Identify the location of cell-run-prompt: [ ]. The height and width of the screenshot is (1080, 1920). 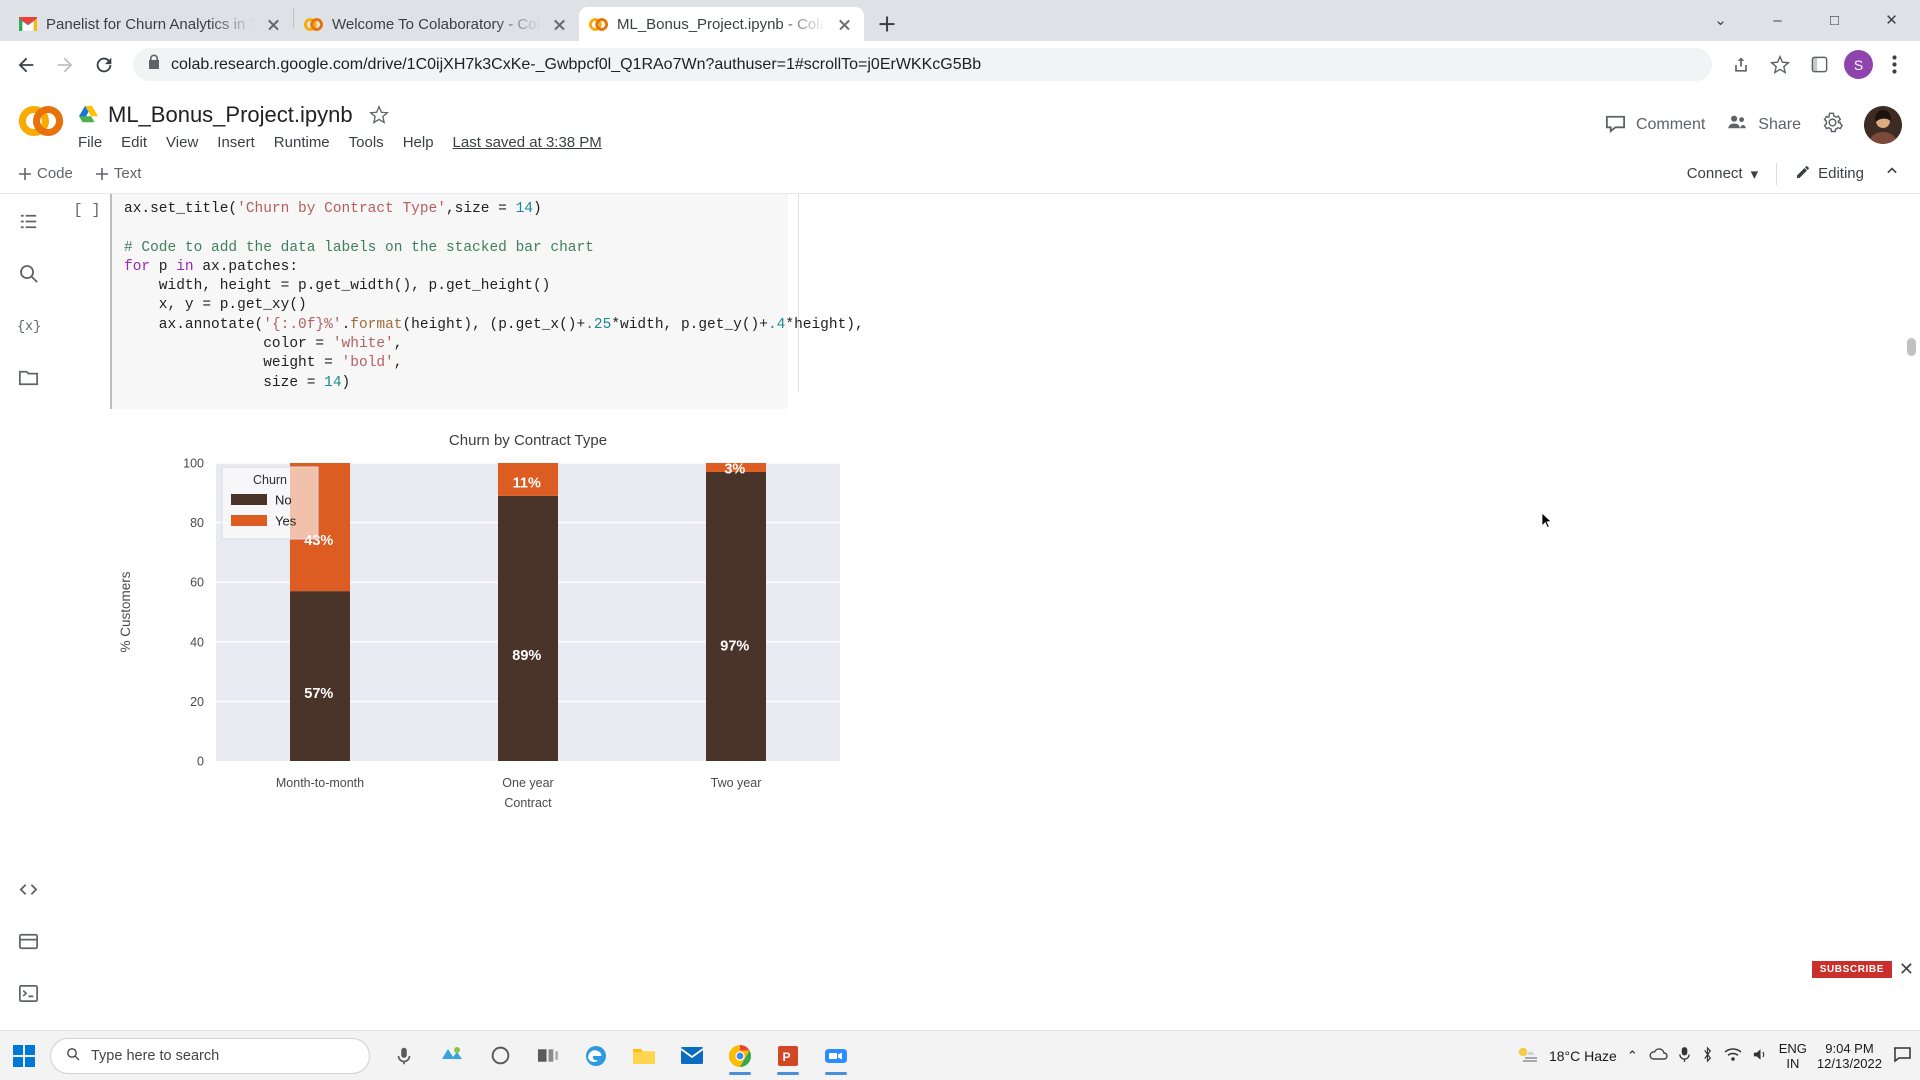
(87, 301).